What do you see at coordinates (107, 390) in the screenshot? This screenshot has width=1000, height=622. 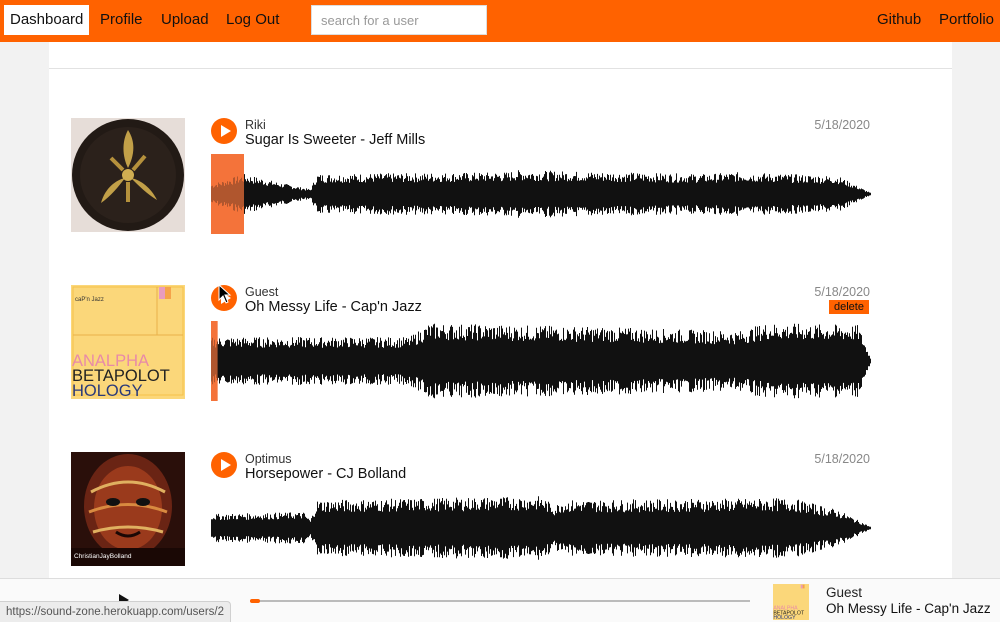 I see `art-line-3: HOLOGY` at bounding box center [107, 390].